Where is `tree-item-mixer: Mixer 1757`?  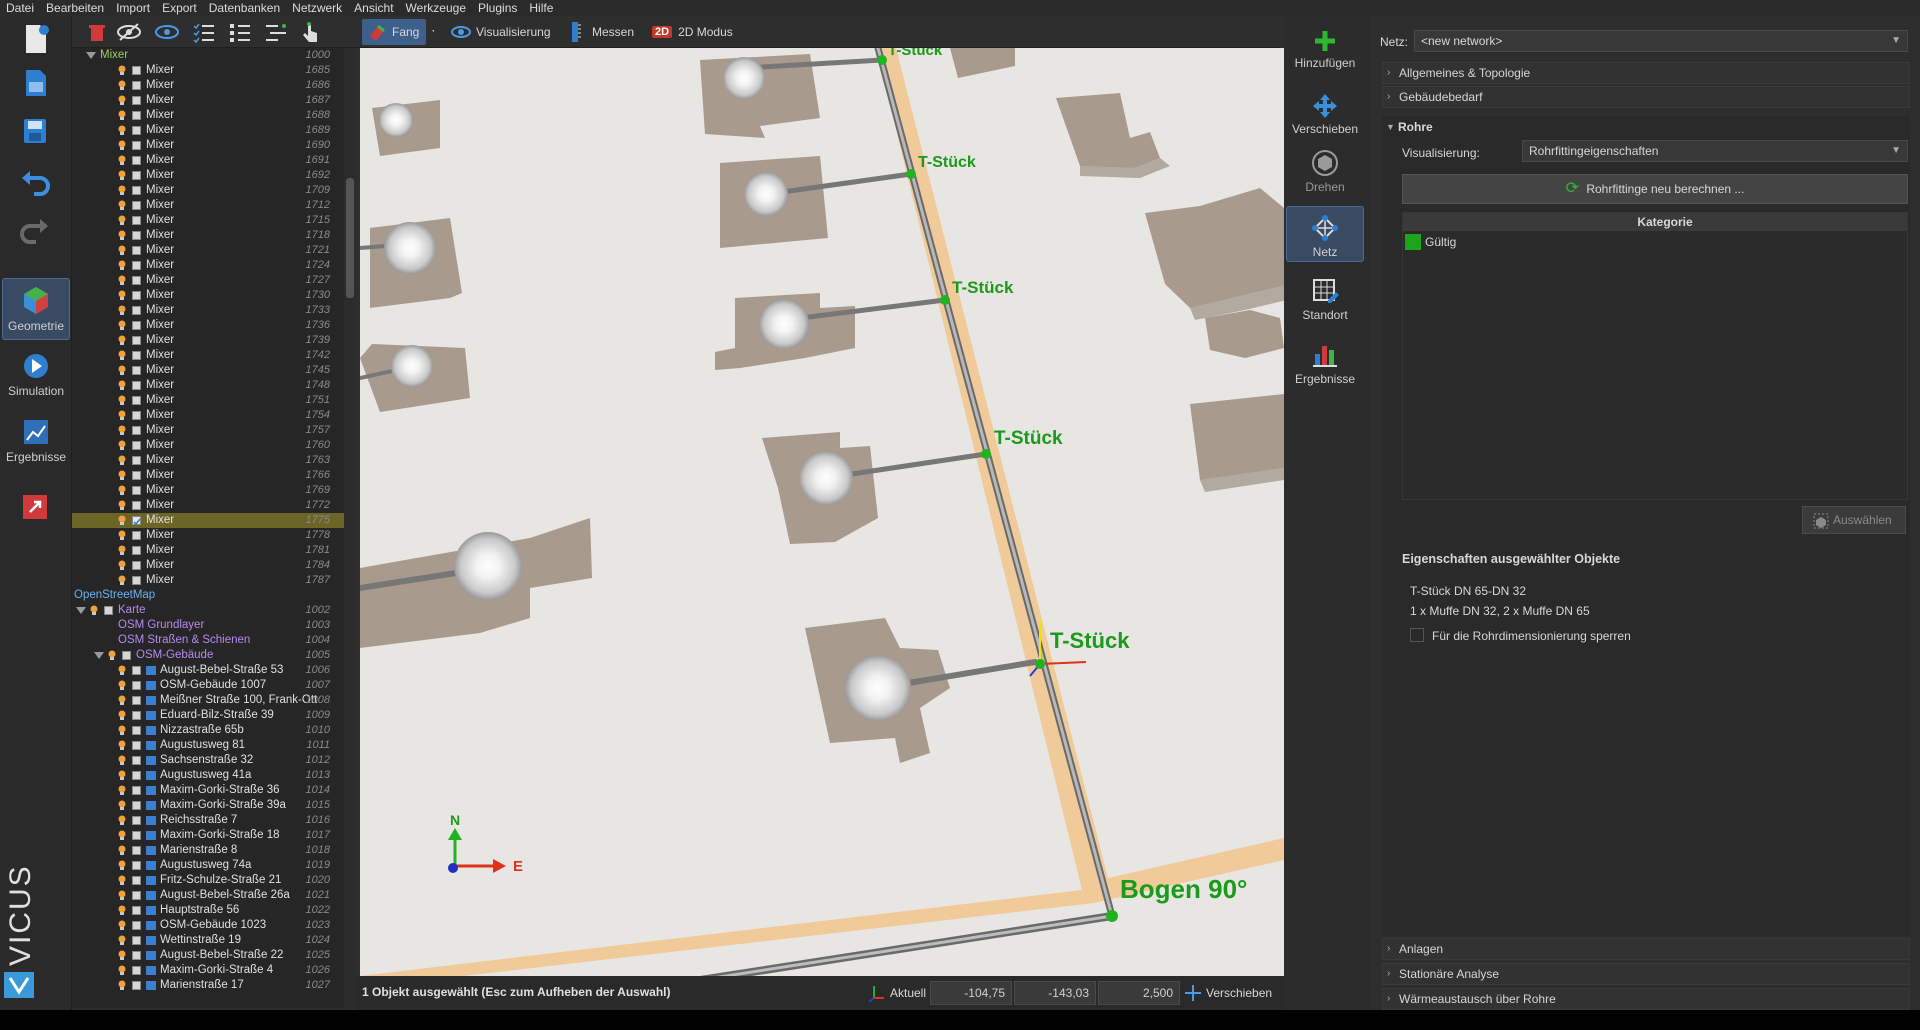 tree-item-mixer: Mixer 1757 is located at coordinates (208, 430).